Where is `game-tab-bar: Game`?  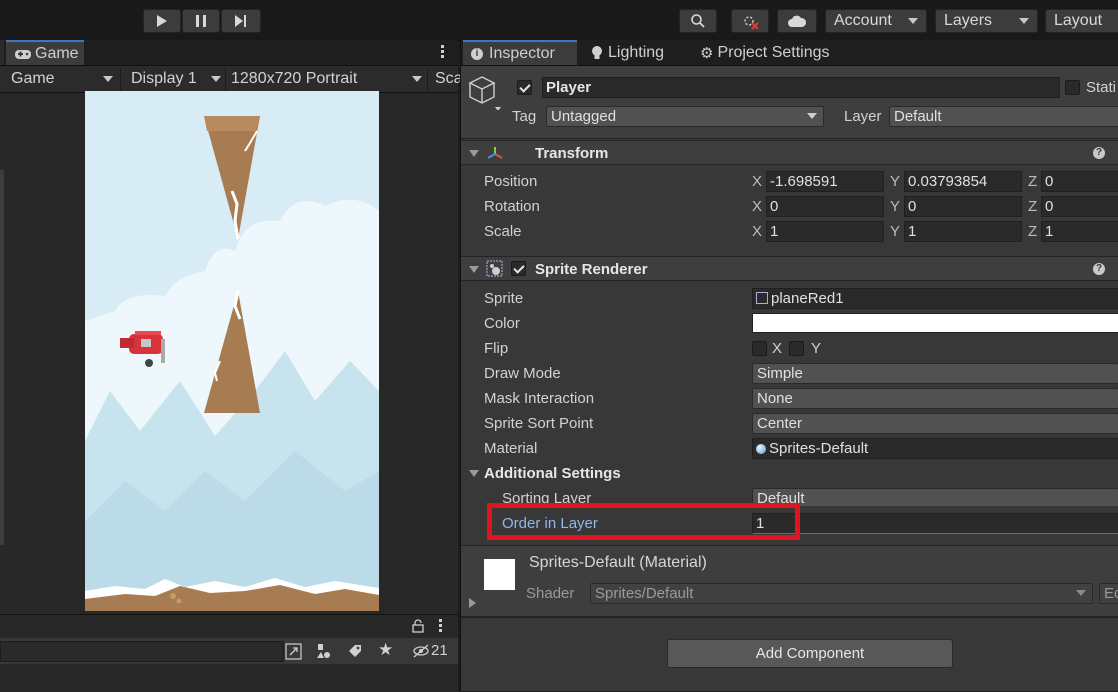 game-tab-bar: Game is located at coordinates (229, 53).